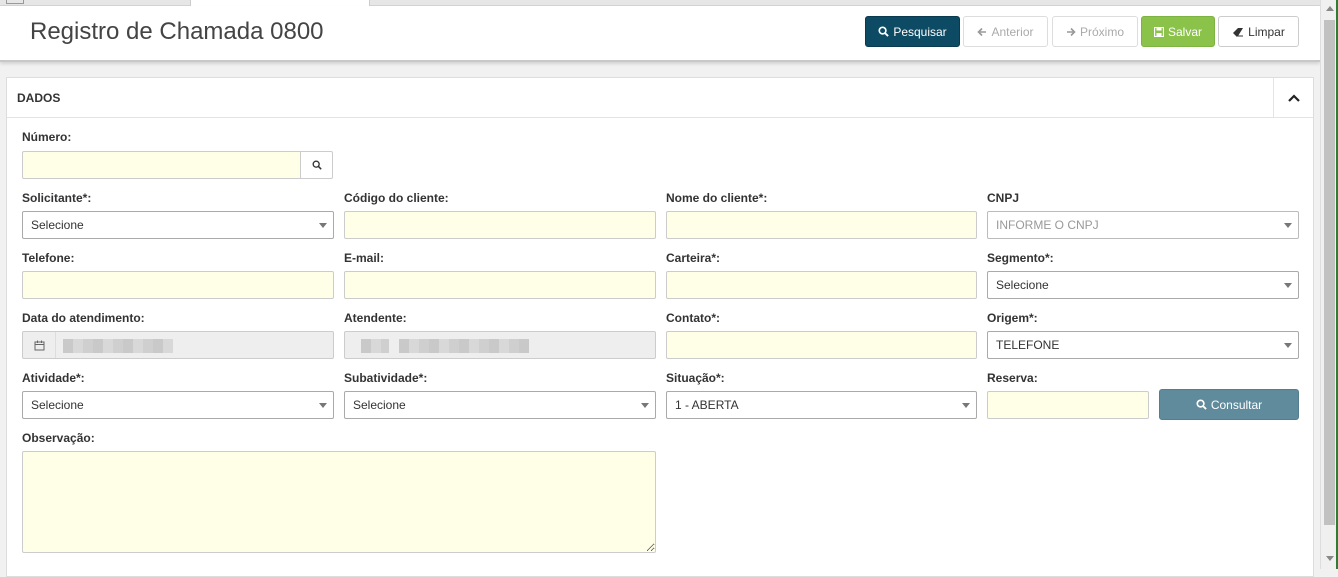 The height and width of the screenshot is (577, 1338). I want to click on nome-cliente-input, so click(821, 225).